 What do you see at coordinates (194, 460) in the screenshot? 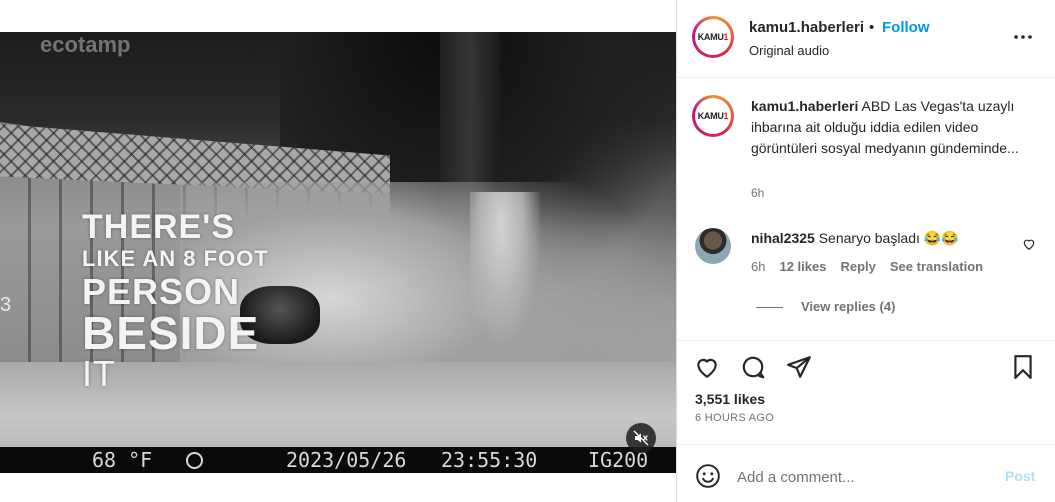
I see `moon-phase-icon` at bounding box center [194, 460].